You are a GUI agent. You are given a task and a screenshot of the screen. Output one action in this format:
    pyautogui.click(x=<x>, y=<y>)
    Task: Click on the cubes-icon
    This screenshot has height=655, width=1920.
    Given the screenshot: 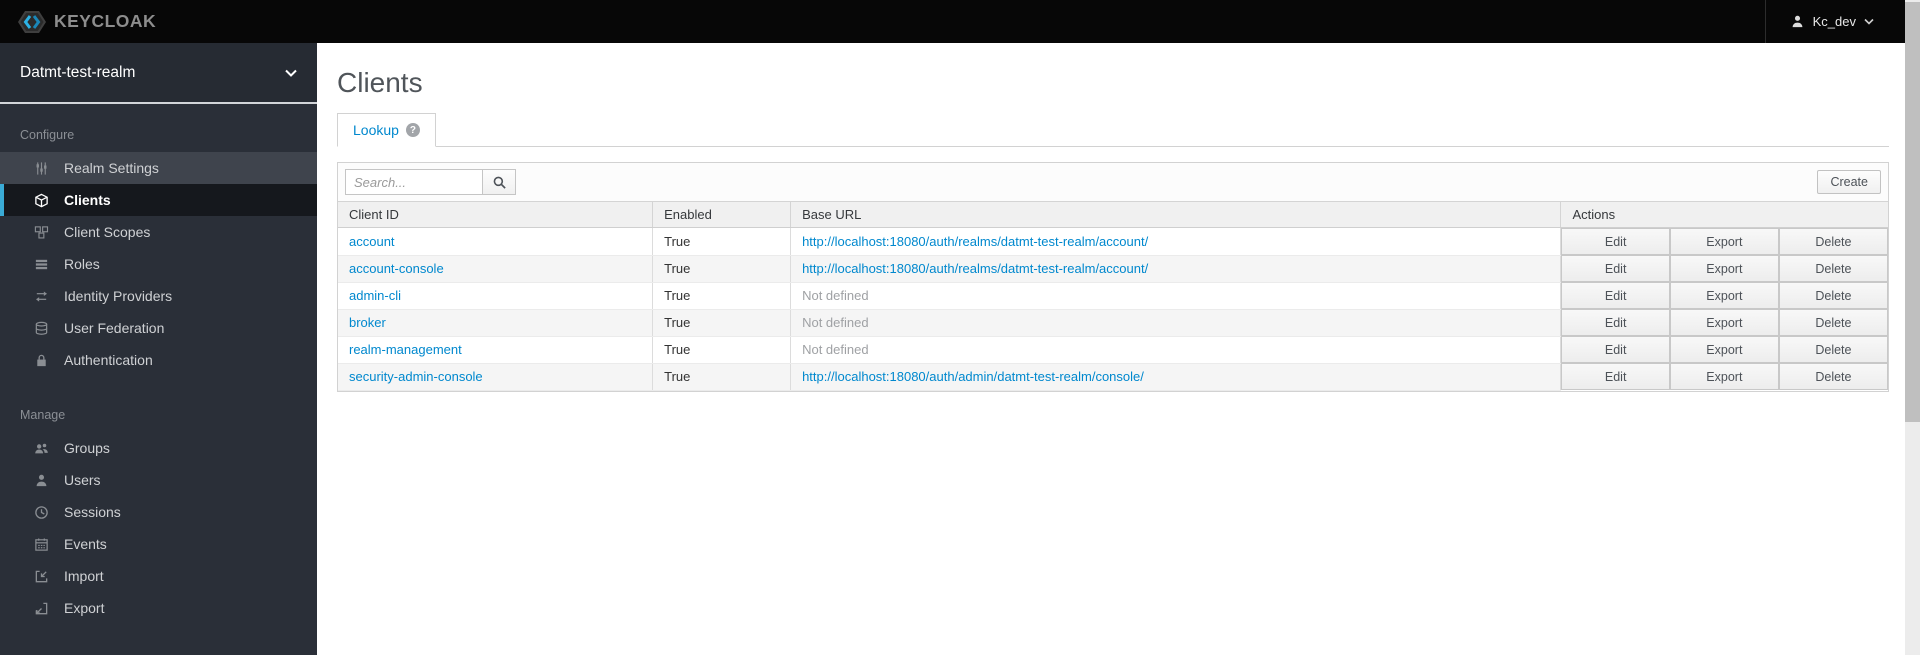 What is the action you would take?
    pyautogui.click(x=41, y=232)
    